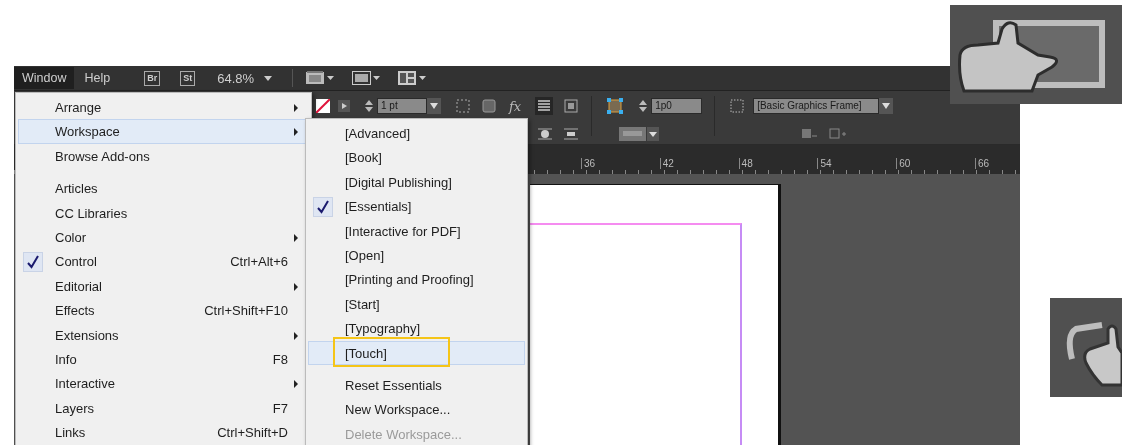  What do you see at coordinates (416, 206) in the screenshot?
I see `menu-item: [Essentials]` at bounding box center [416, 206].